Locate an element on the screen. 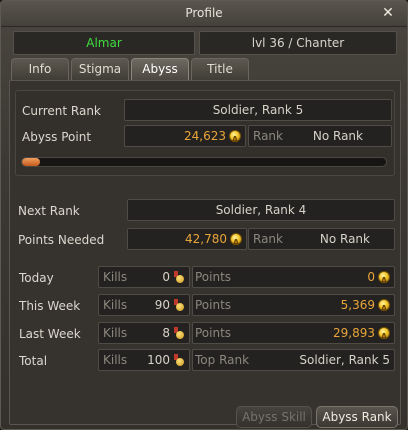 This screenshot has height=430, width=408. kills-field: Kills 100 is located at coordinates (144, 360).